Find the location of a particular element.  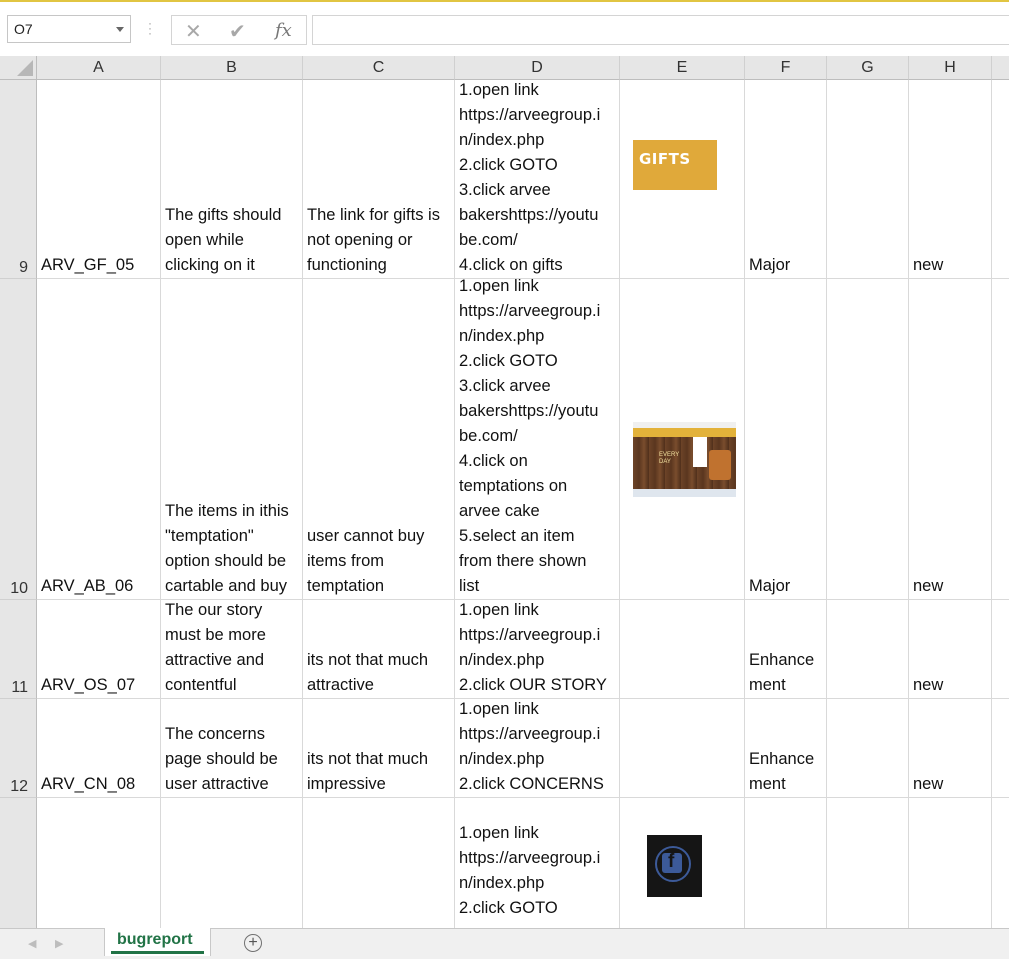

name-box: O7 is located at coordinates (69, 29).